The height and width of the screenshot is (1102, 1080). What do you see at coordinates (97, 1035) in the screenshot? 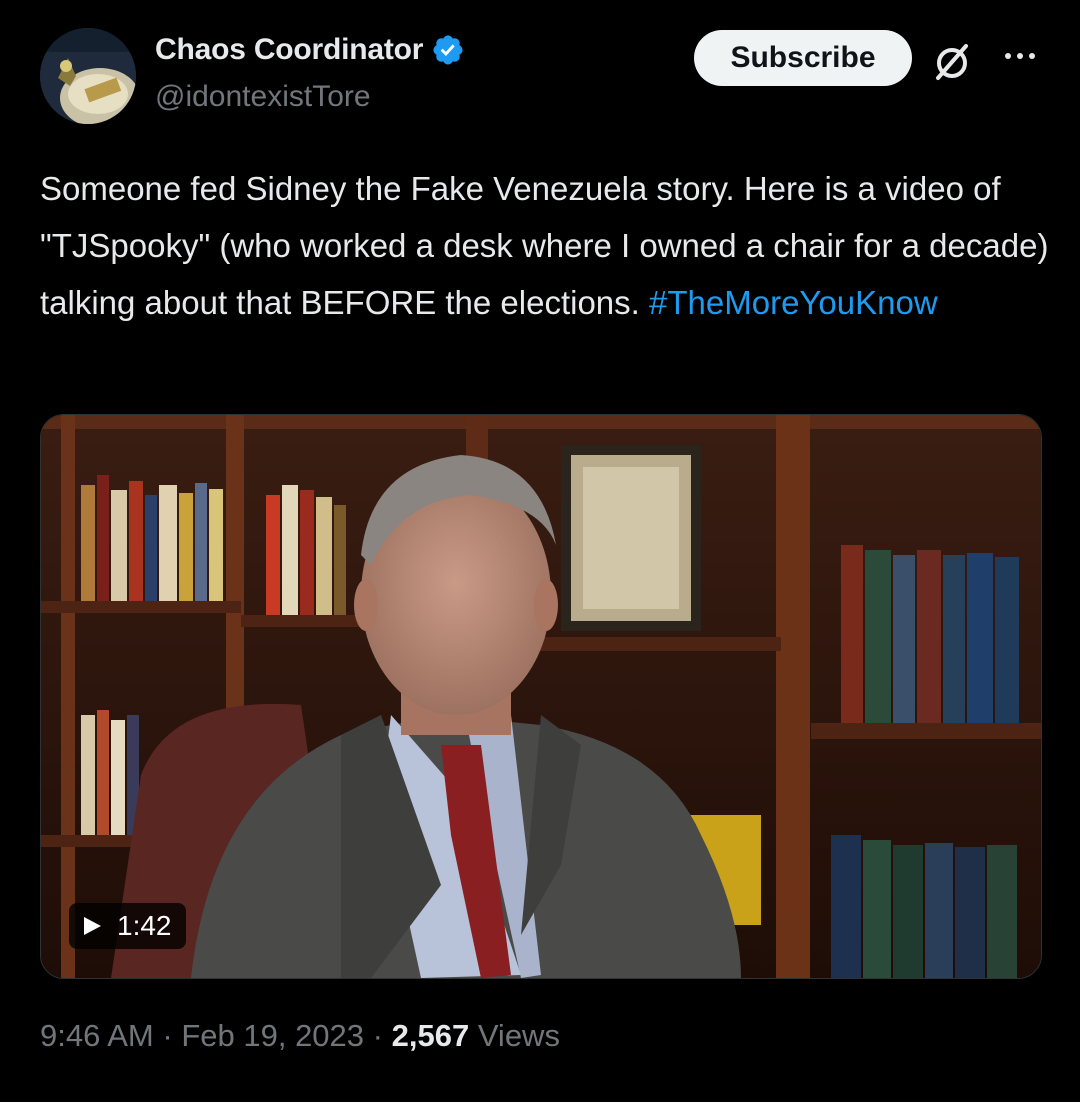
I see `tweet-time: 9:46 AM` at bounding box center [97, 1035].